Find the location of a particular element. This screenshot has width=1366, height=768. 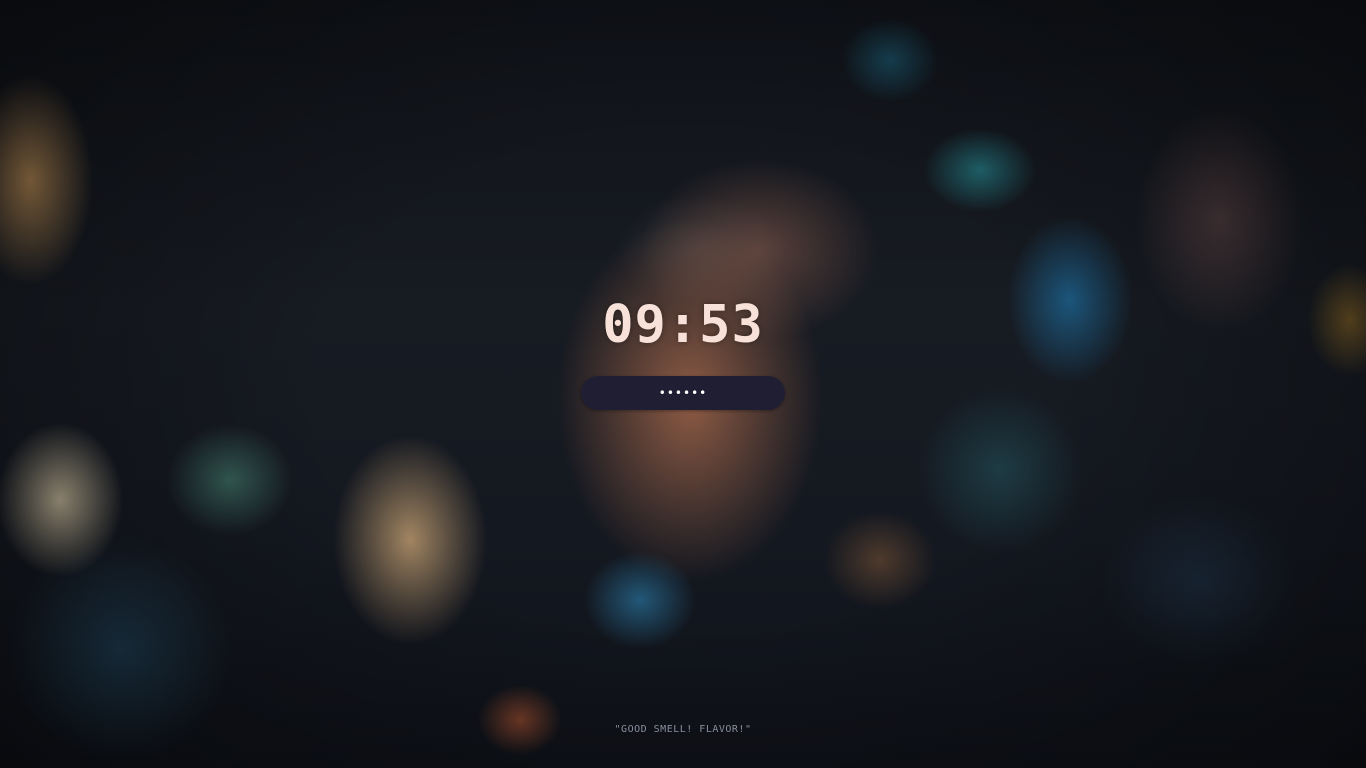

clock-time: 09:53 is located at coordinates (683, 325).